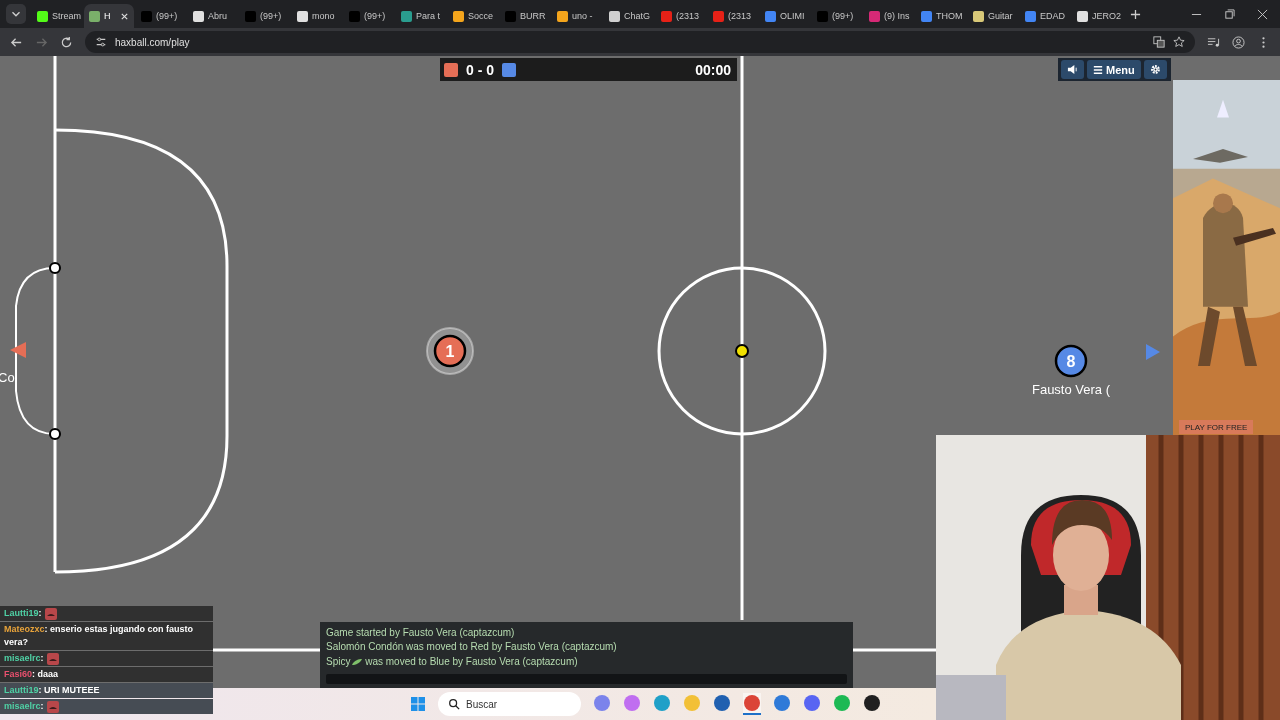 This screenshot has width=1280, height=720. Describe the element at coordinates (577, 16) in the screenshot. I see `browser-tab: uno -` at that location.